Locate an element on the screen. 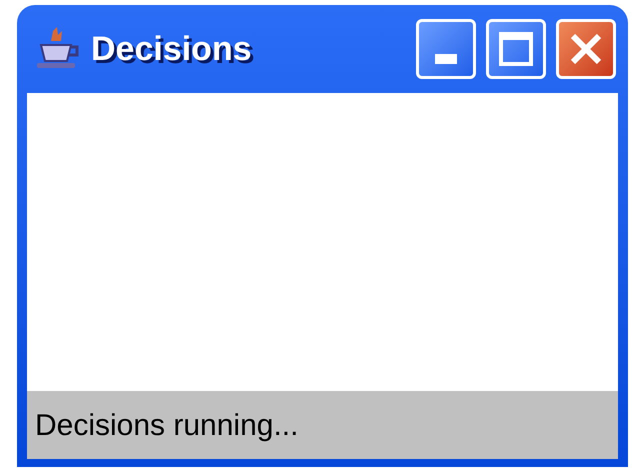  maximize-button is located at coordinates (516, 49).